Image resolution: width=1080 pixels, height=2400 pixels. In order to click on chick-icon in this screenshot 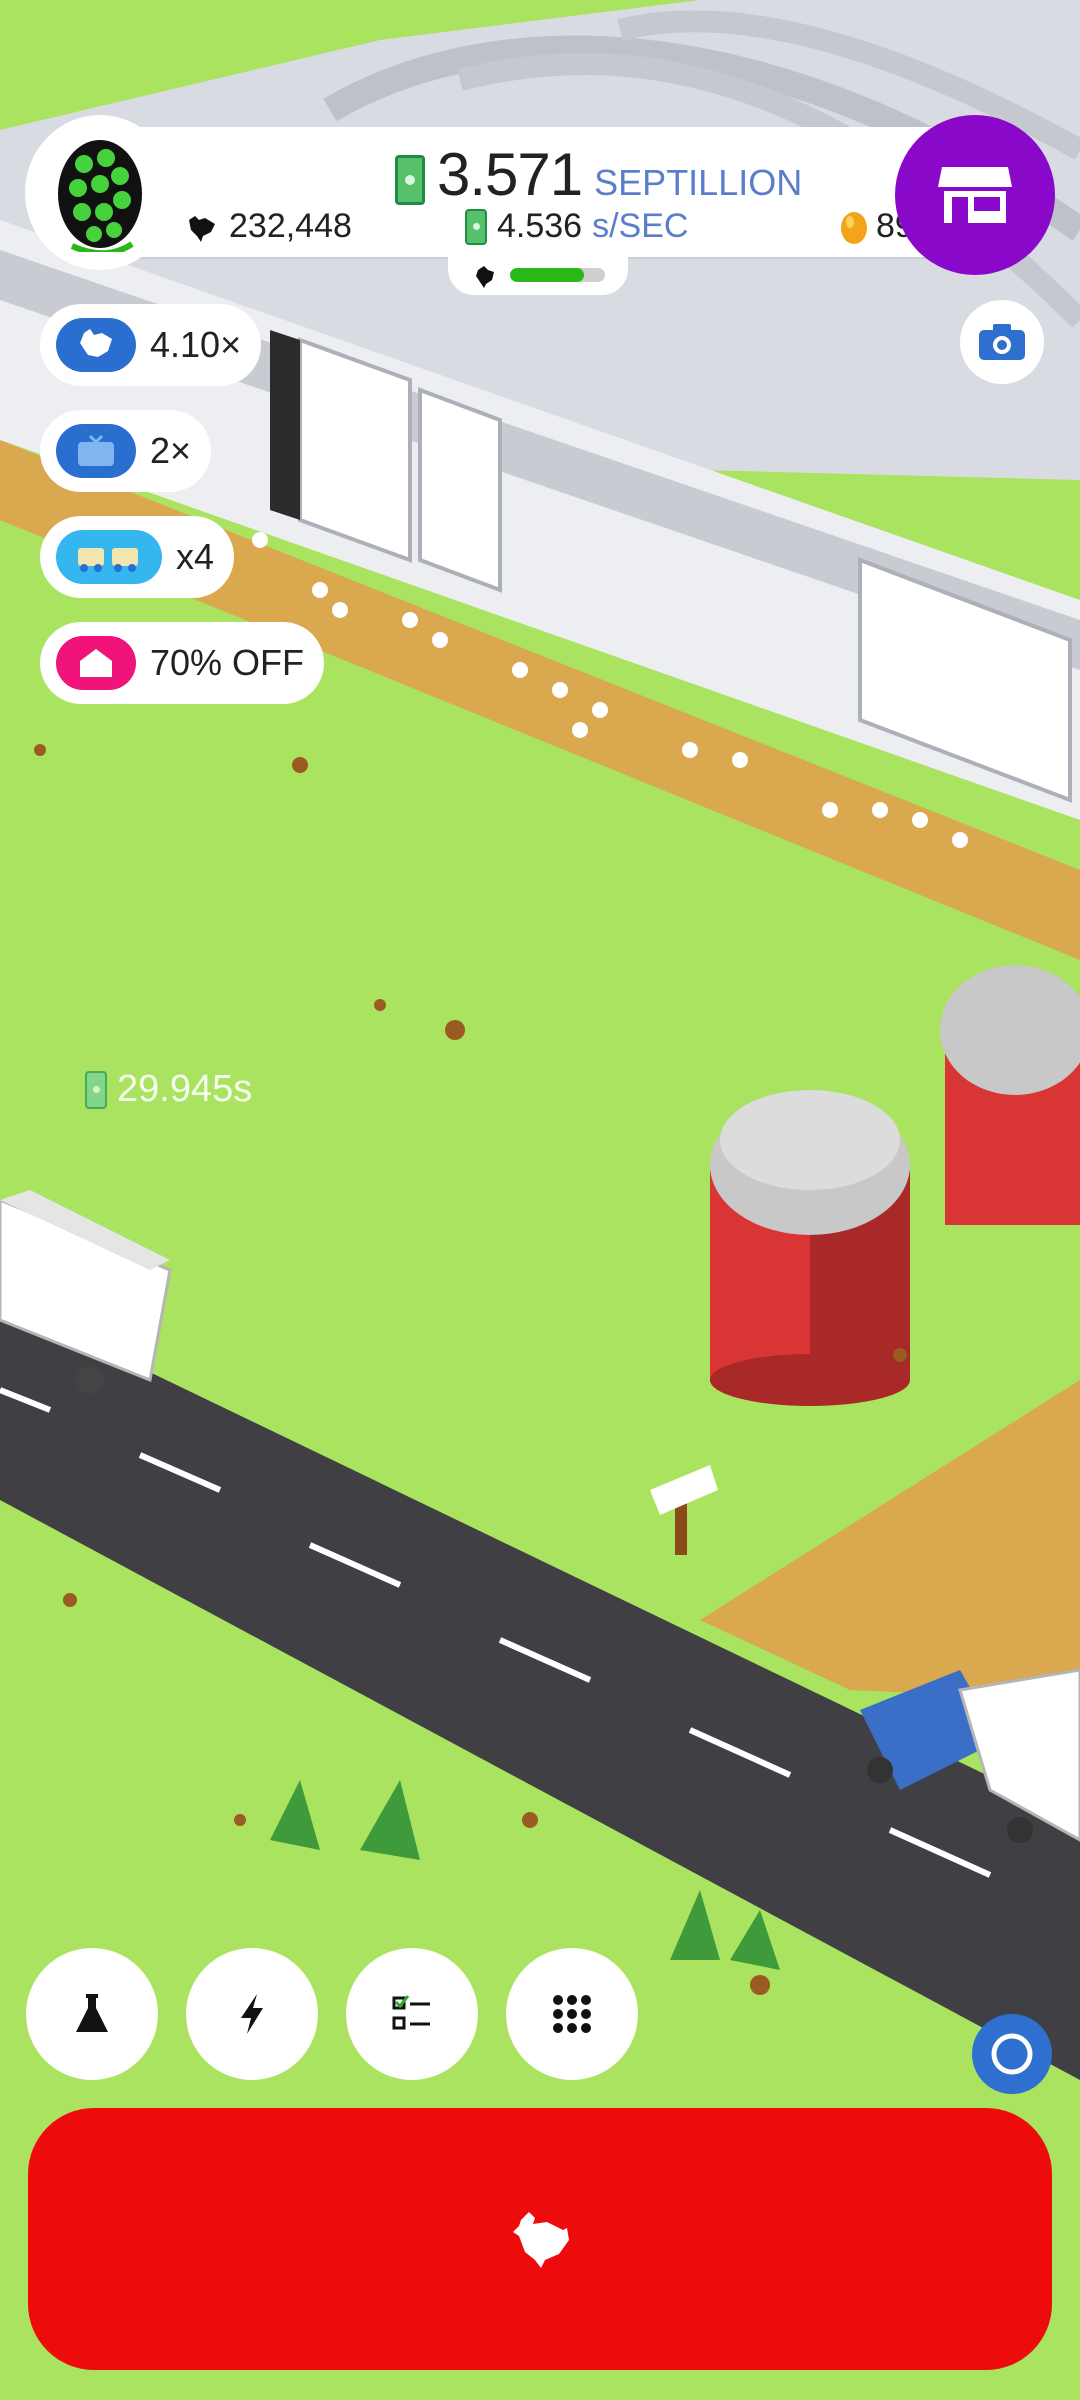, I will do `click(484, 277)`.